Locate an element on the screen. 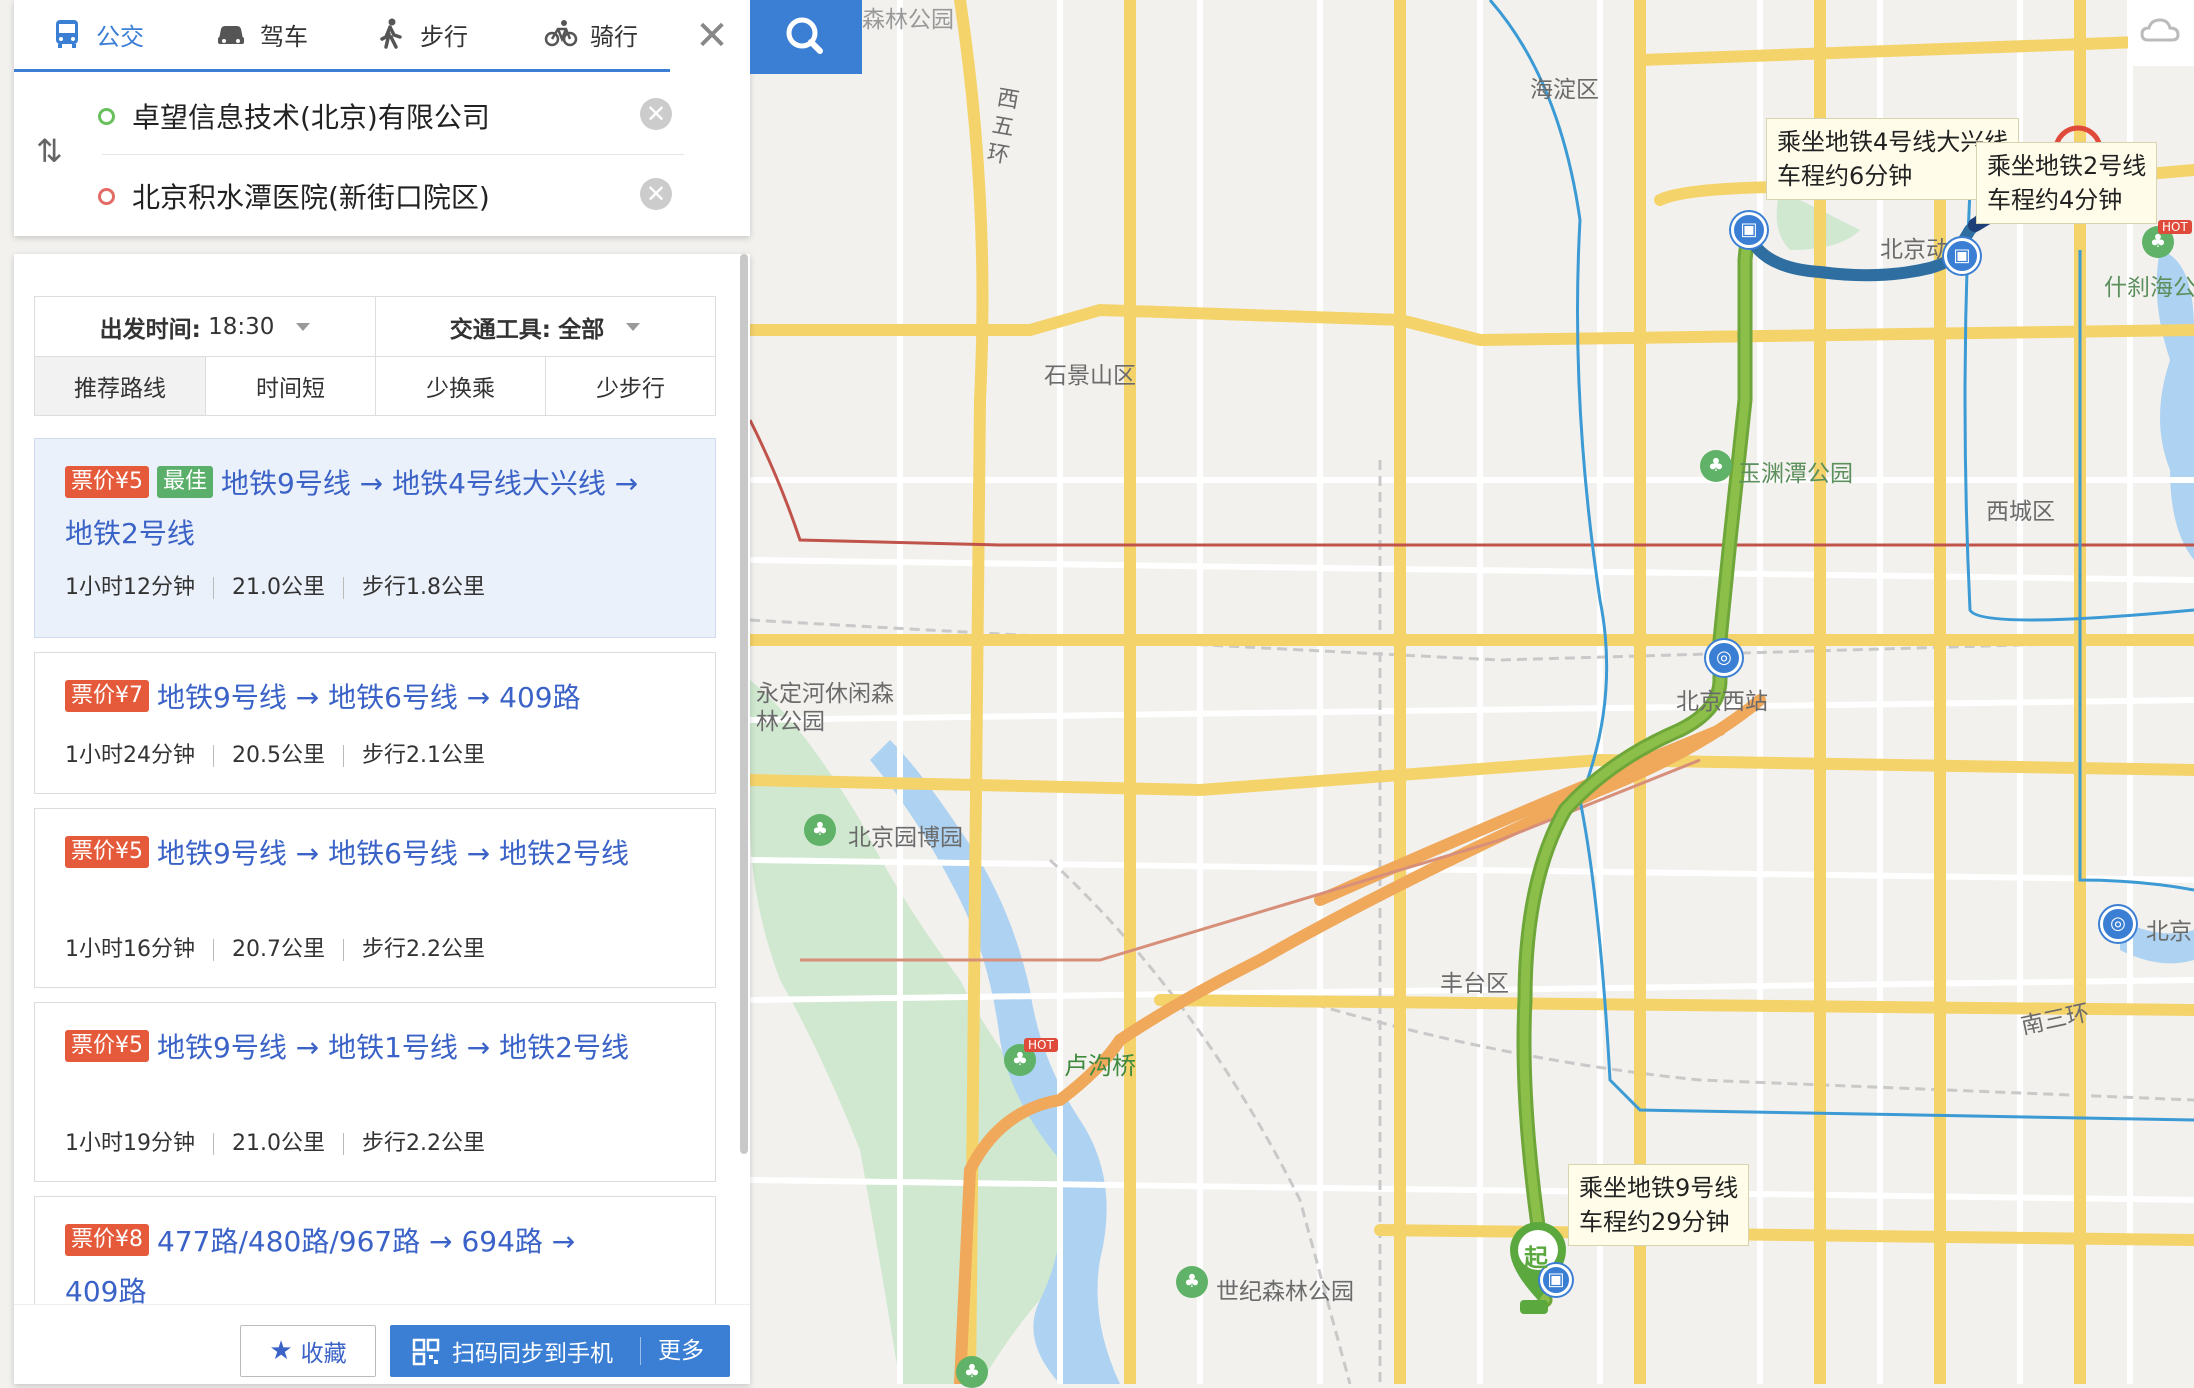  best-badge: 最佳 is located at coordinates (185, 482).